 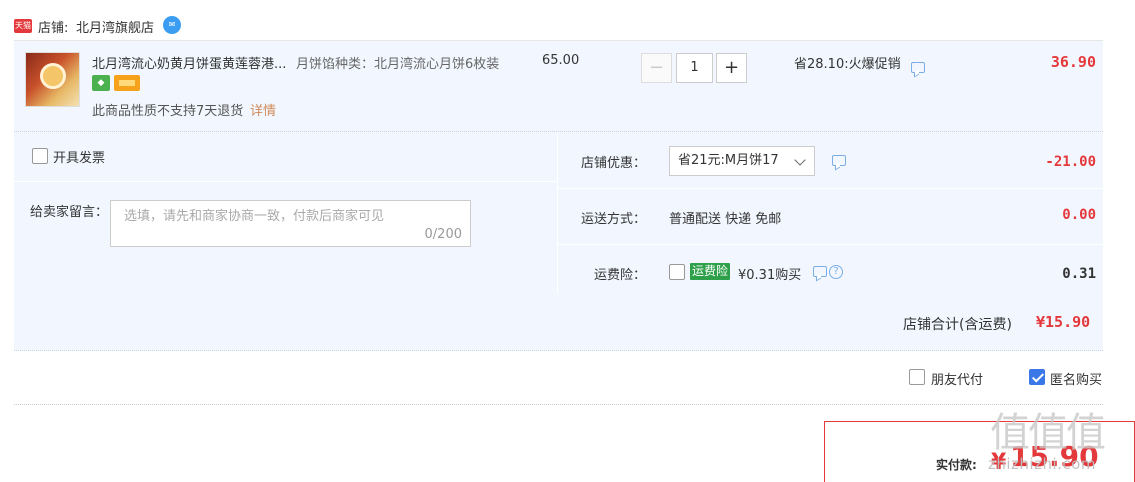 I want to click on anonymous-purchase-label: 匿名购买, so click(x=1076, y=380).